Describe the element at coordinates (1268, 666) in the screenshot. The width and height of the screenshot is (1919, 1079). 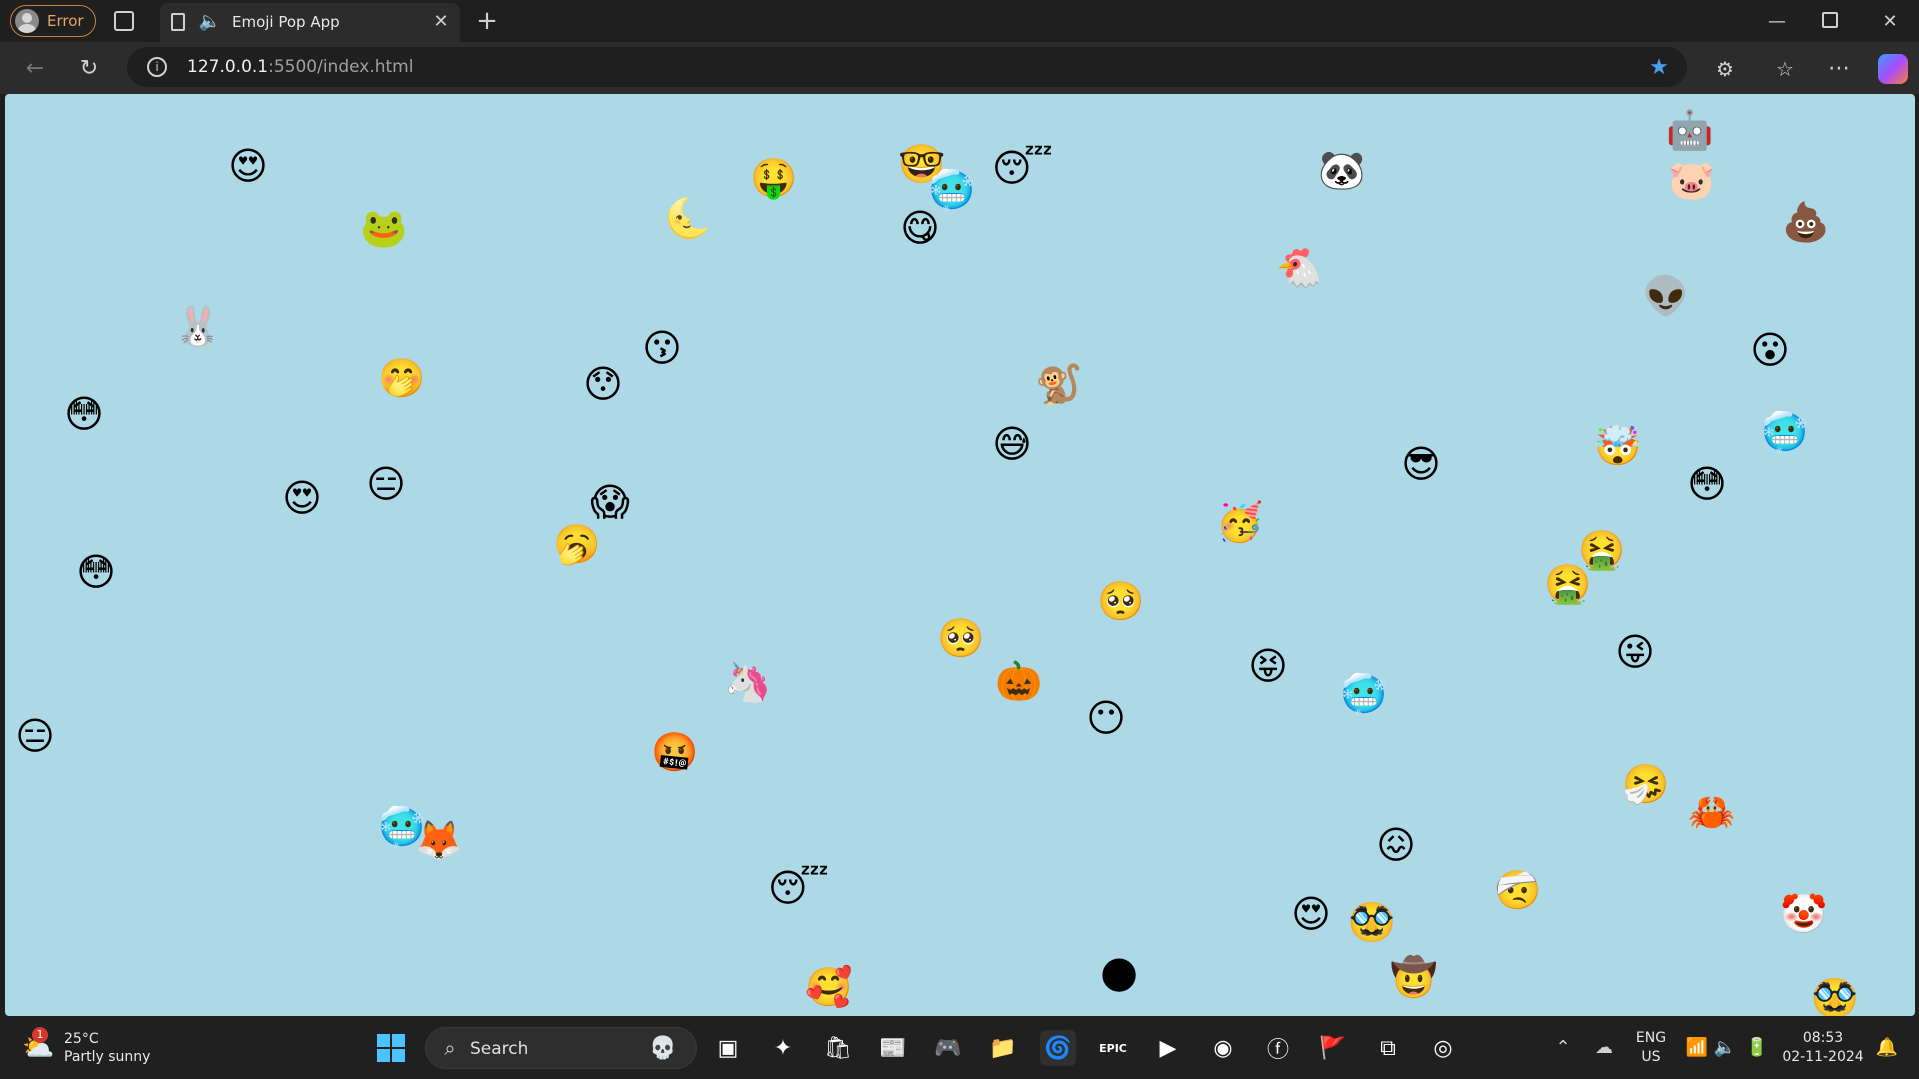
I see `emoji-36: 😝` at that location.